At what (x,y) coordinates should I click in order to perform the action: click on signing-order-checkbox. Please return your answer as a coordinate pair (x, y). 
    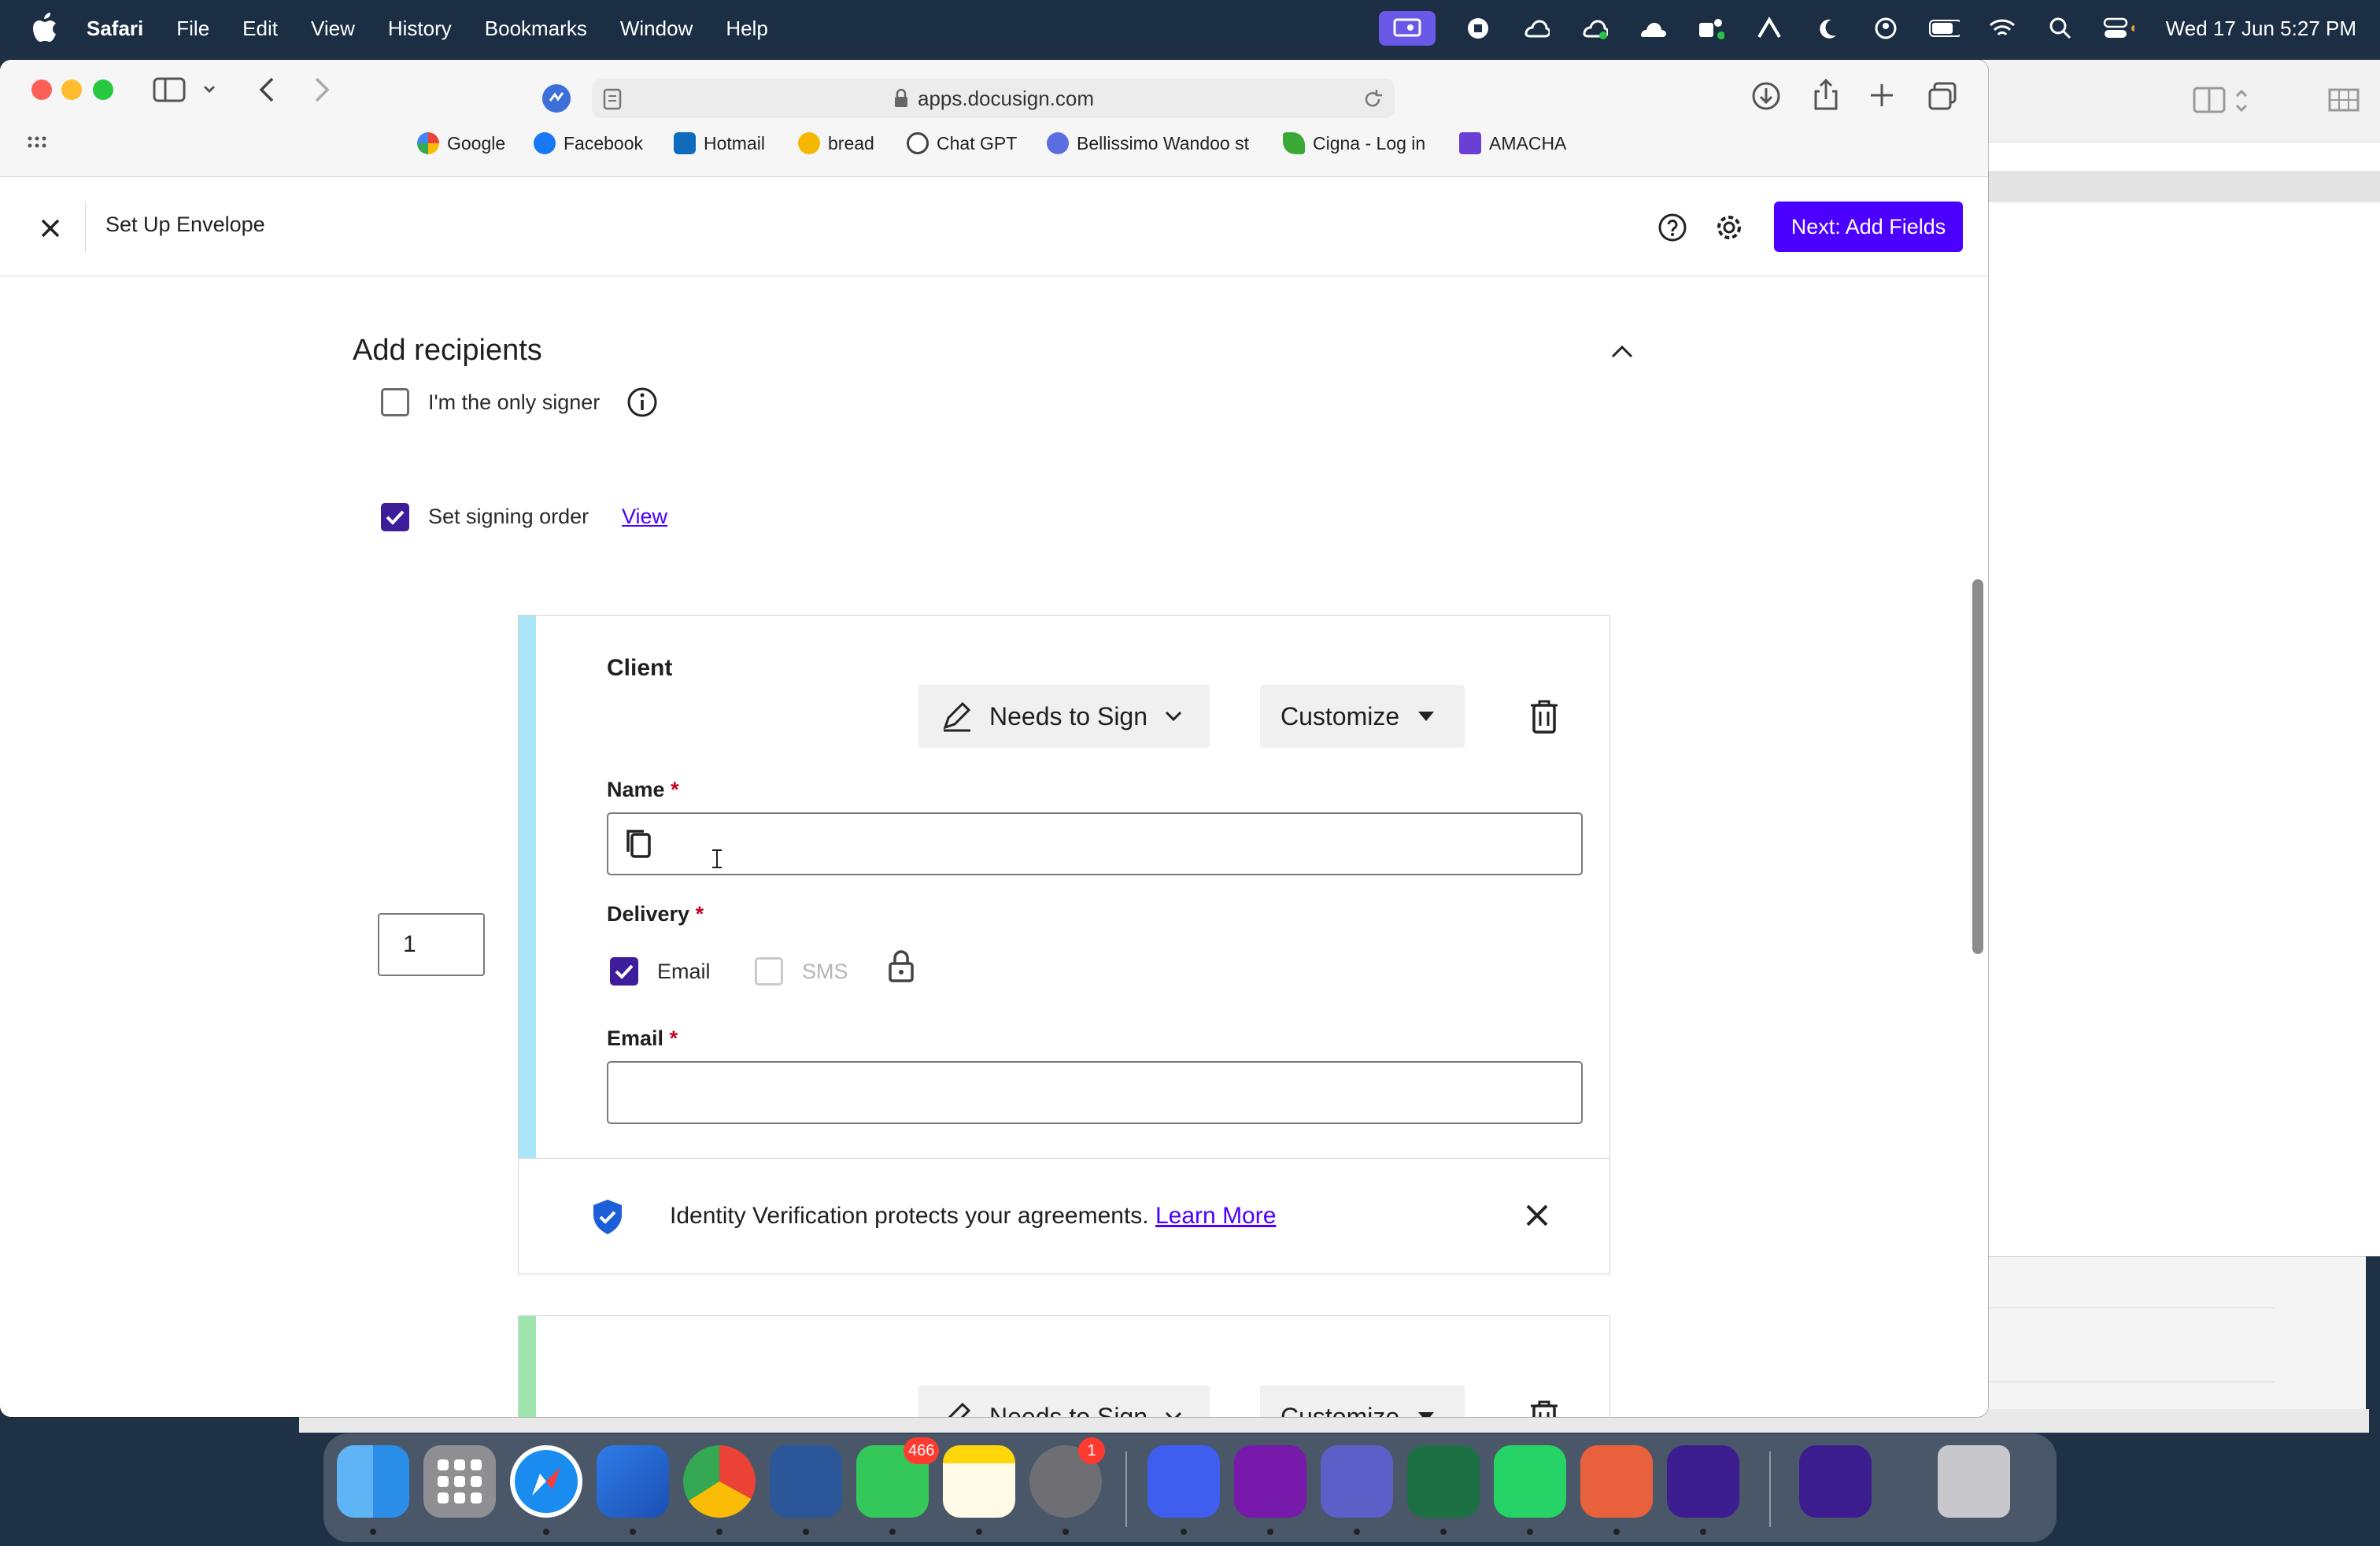
    Looking at the image, I should click on (395, 517).